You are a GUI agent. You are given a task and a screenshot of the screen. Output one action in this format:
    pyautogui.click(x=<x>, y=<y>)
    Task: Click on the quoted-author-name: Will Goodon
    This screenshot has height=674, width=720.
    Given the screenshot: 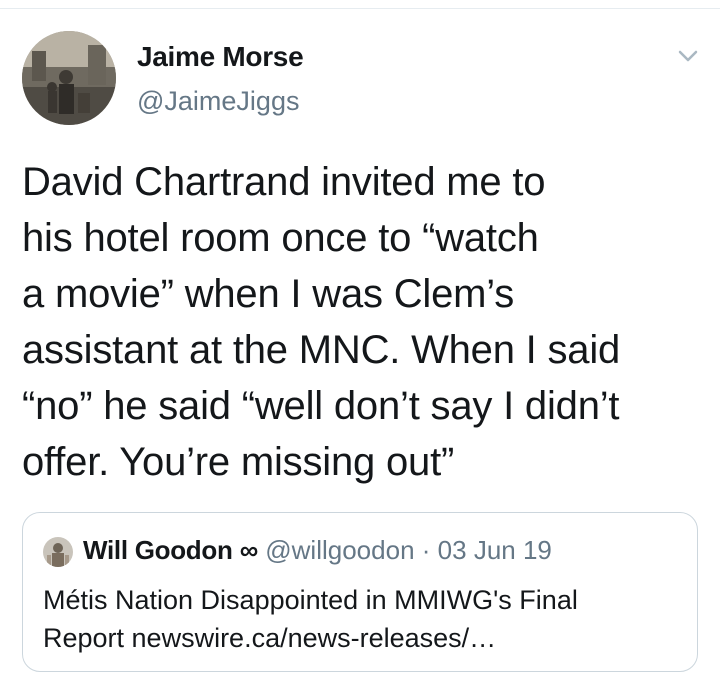 What is the action you would take?
    pyautogui.click(x=158, y=550)
    